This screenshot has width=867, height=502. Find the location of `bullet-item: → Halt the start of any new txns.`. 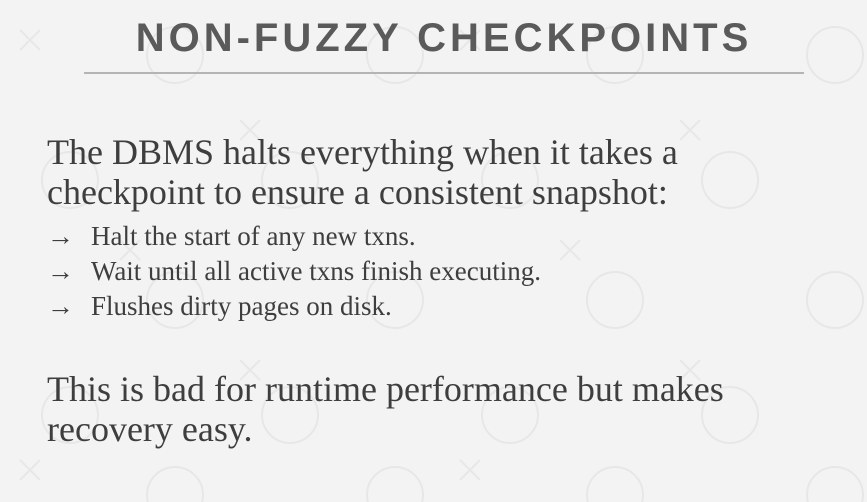

bullet-item: → Halt the start of any new txns. is located at coordinates (294, 236).